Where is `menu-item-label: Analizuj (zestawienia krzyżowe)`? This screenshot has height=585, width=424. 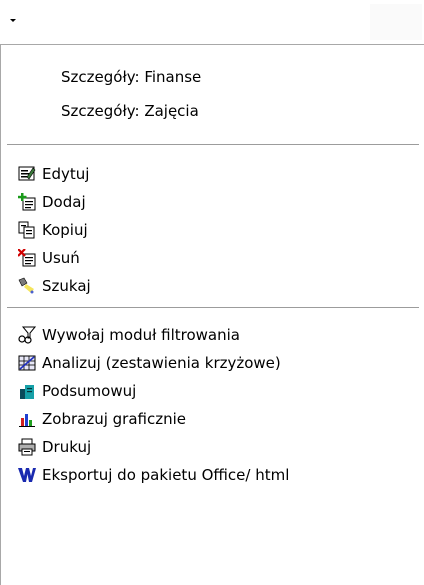 menu-item-label: Analizuj (zestawienia krzyżowe) is located at coordinates (161, 363).